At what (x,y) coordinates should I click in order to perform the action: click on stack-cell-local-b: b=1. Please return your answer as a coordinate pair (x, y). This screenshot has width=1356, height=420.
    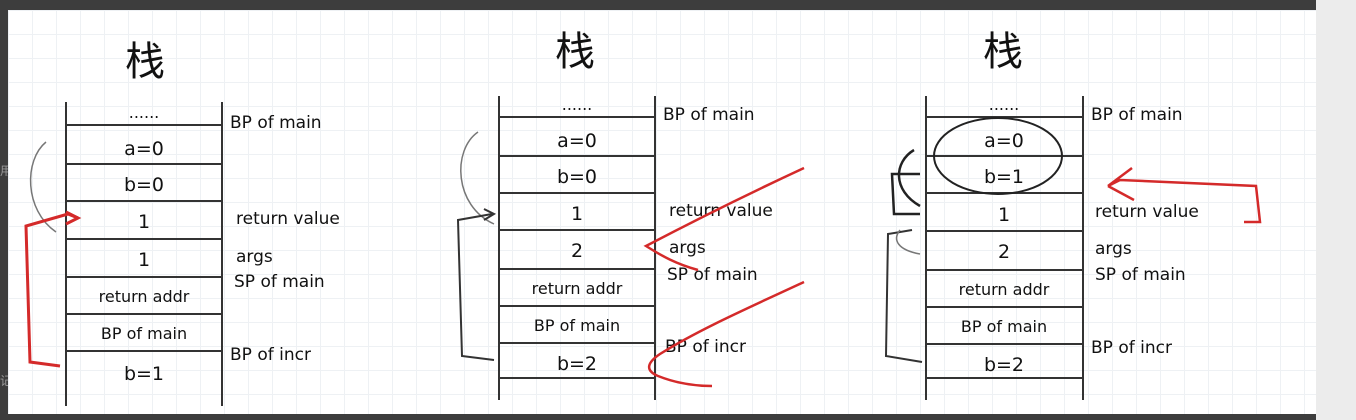
    Looking at the image, I should click on (144, 374).